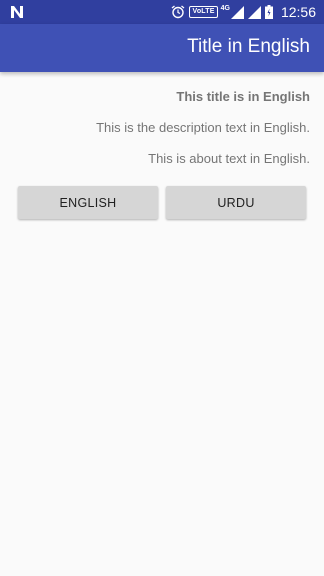 The image size is (324, 576). I want to click on english-button: ENGLISH, so click(88, 202).